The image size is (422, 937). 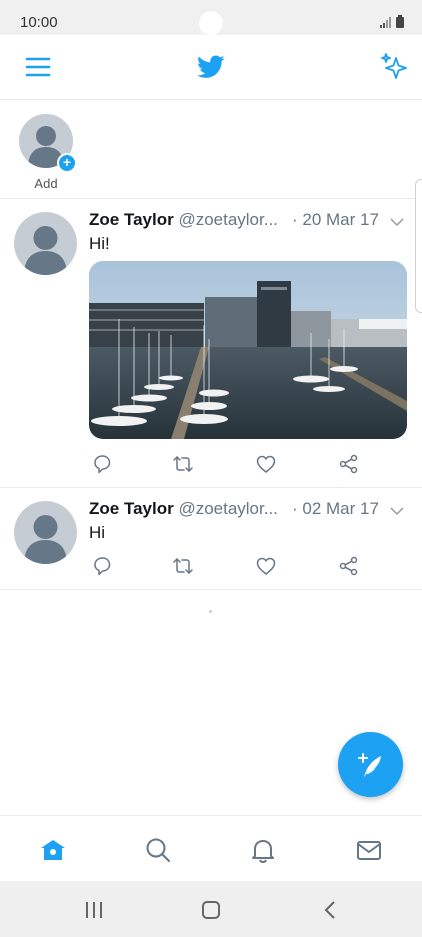 What do you see at coordinates (211, 539) in the screenshot?
I see `tweet: Zoe Taylor @zoetaylor... · 02 Mar 17 Hi` at bounding box center [211, 539].